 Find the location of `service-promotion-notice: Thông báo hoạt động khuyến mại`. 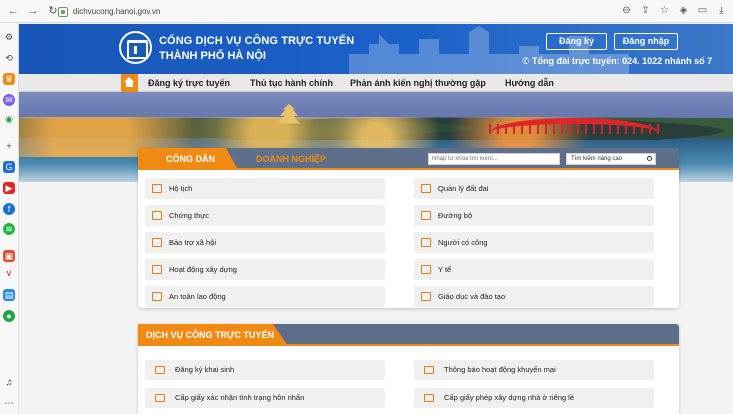

service-promotion-notice: Thông báo hoạt động khuyến mại is located at coordinates (534, 370).